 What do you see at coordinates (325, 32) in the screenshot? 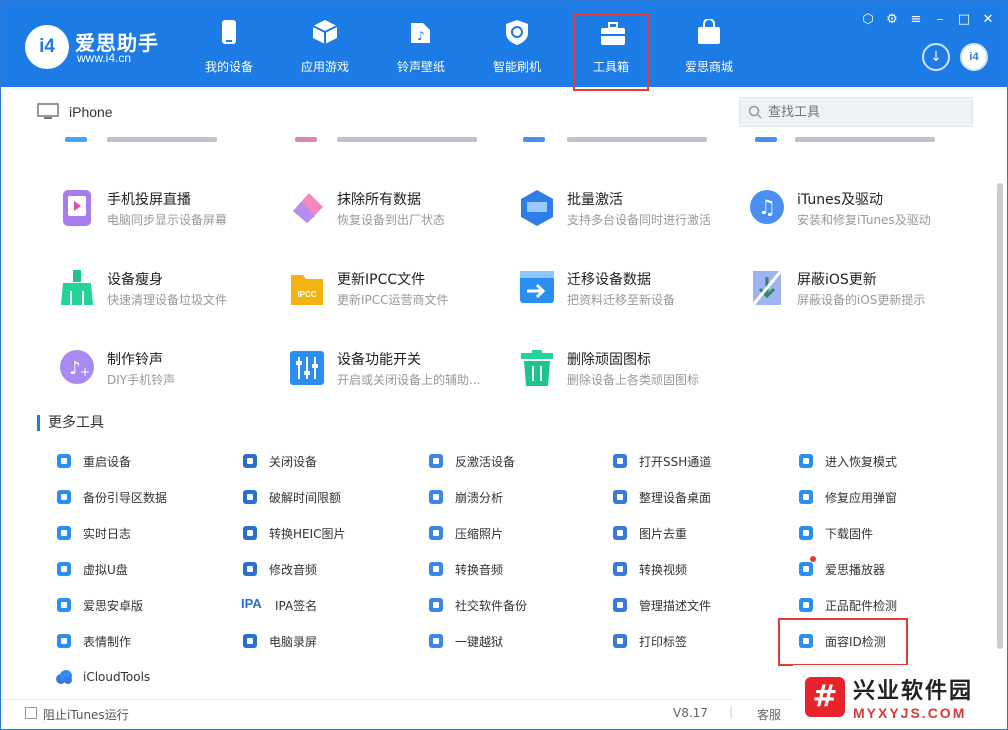
I see `cube-icon` at bounding box center [325, 32].